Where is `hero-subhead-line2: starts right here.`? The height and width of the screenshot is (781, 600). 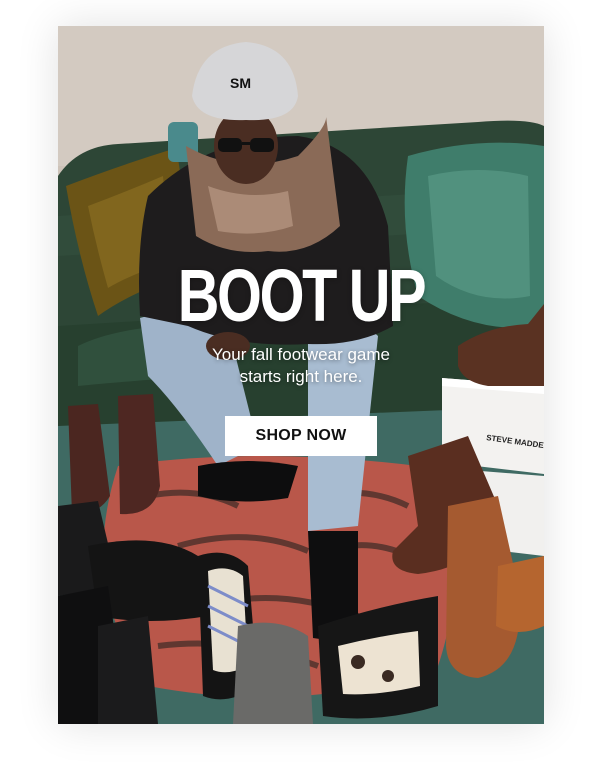
hero-subhead-line2: starts right here. is located at coordinates (301, 376).